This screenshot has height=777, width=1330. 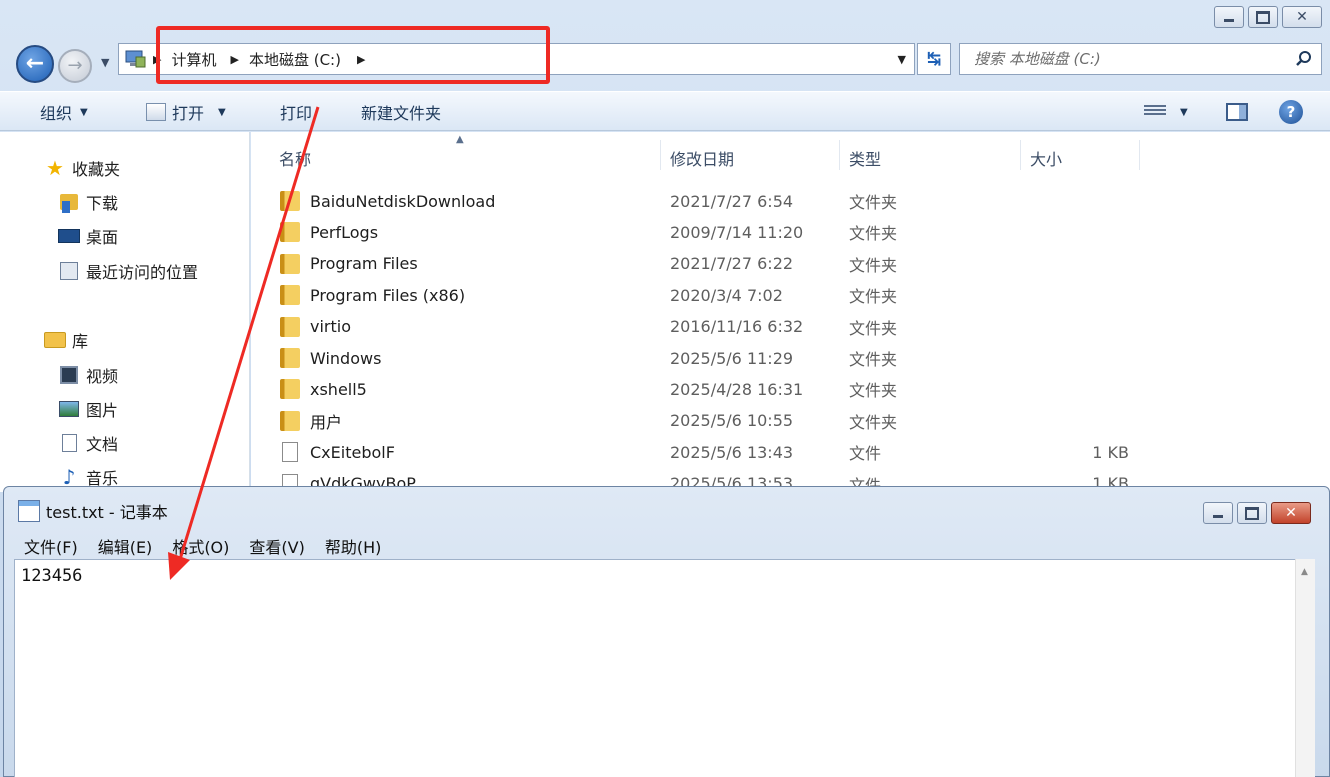 I want to click on nav-favorites: ★ 收藏夹, so click(x=82, y=168).